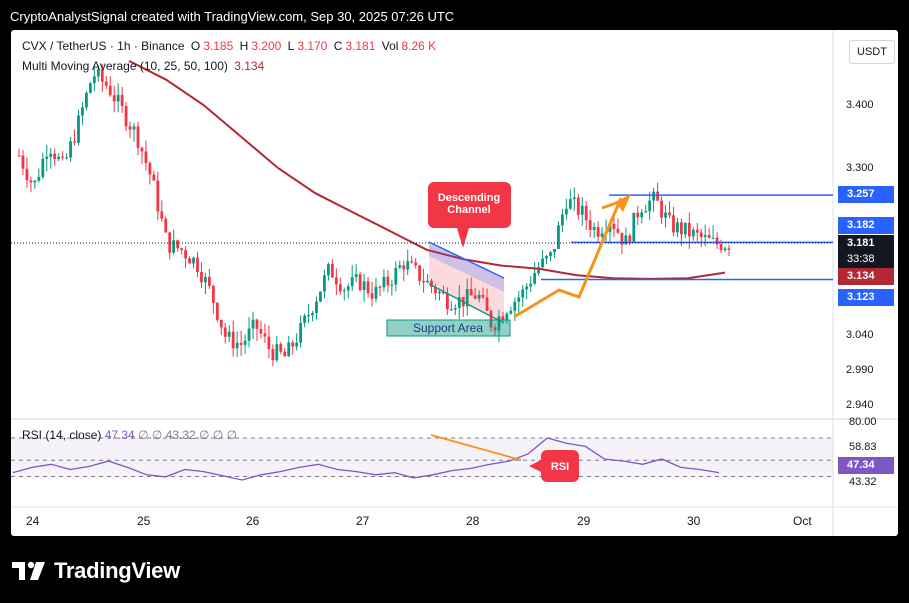  I want to click on close-label: C, so click(338, 46).